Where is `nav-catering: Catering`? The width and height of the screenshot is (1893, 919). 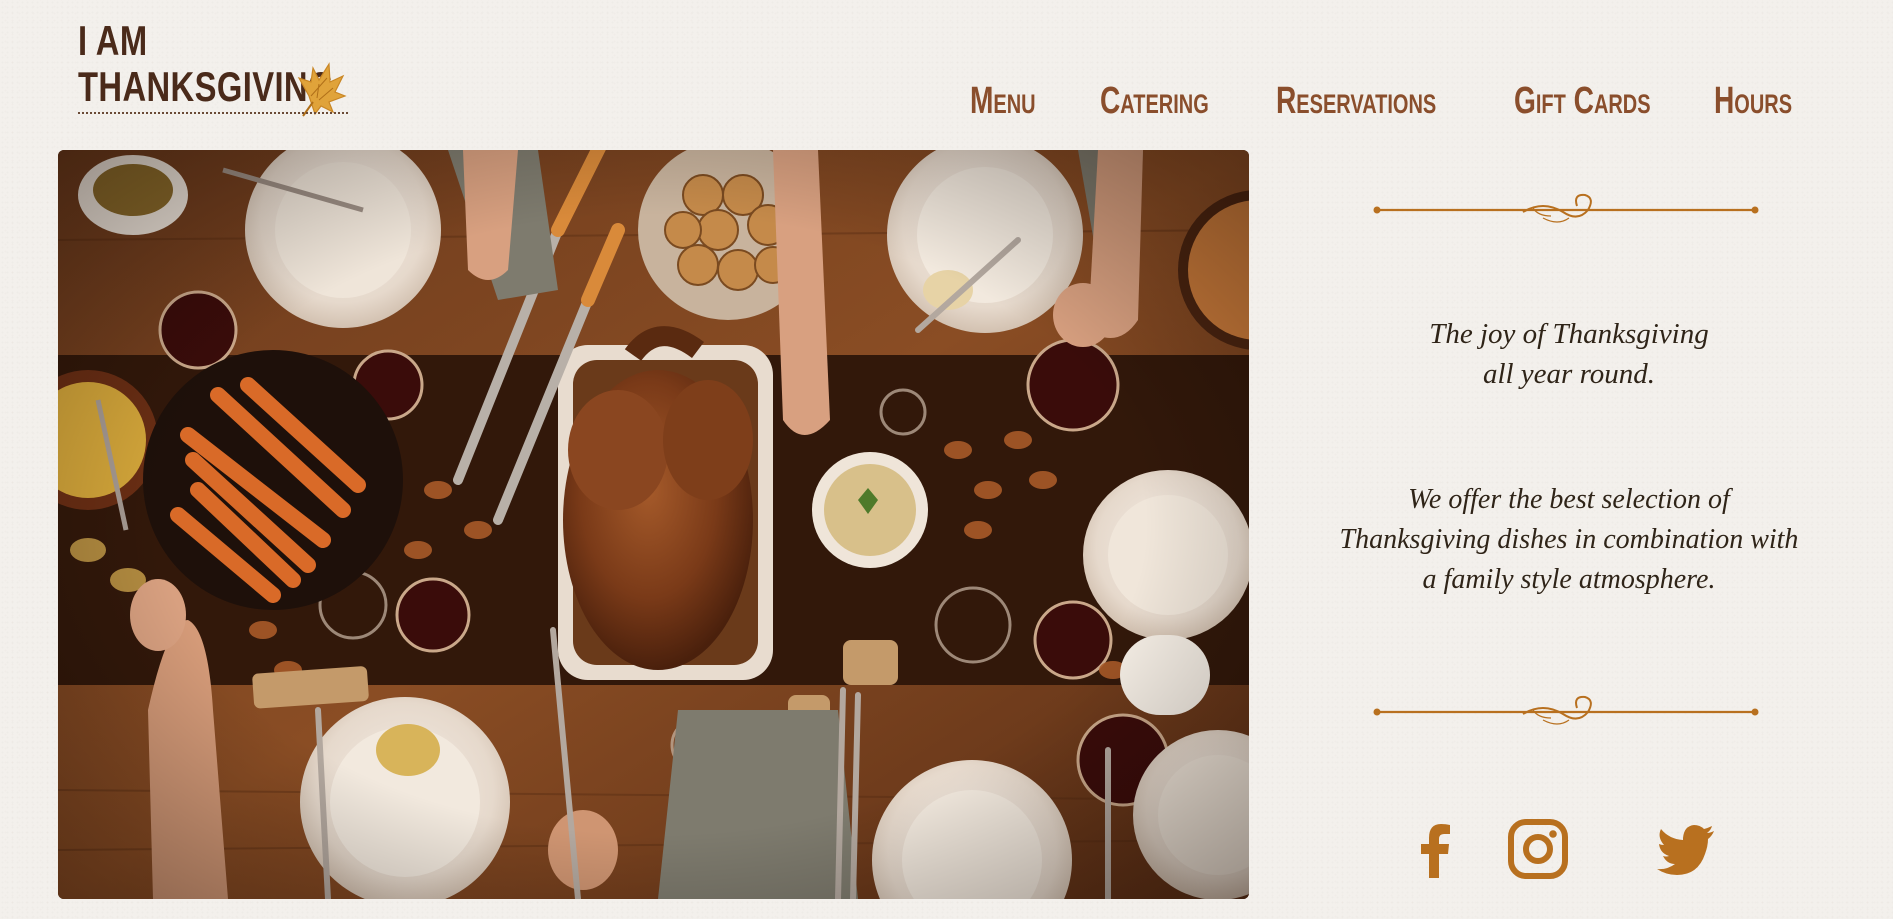
nav-catering: Catering is located at coordinates (1154, 101).